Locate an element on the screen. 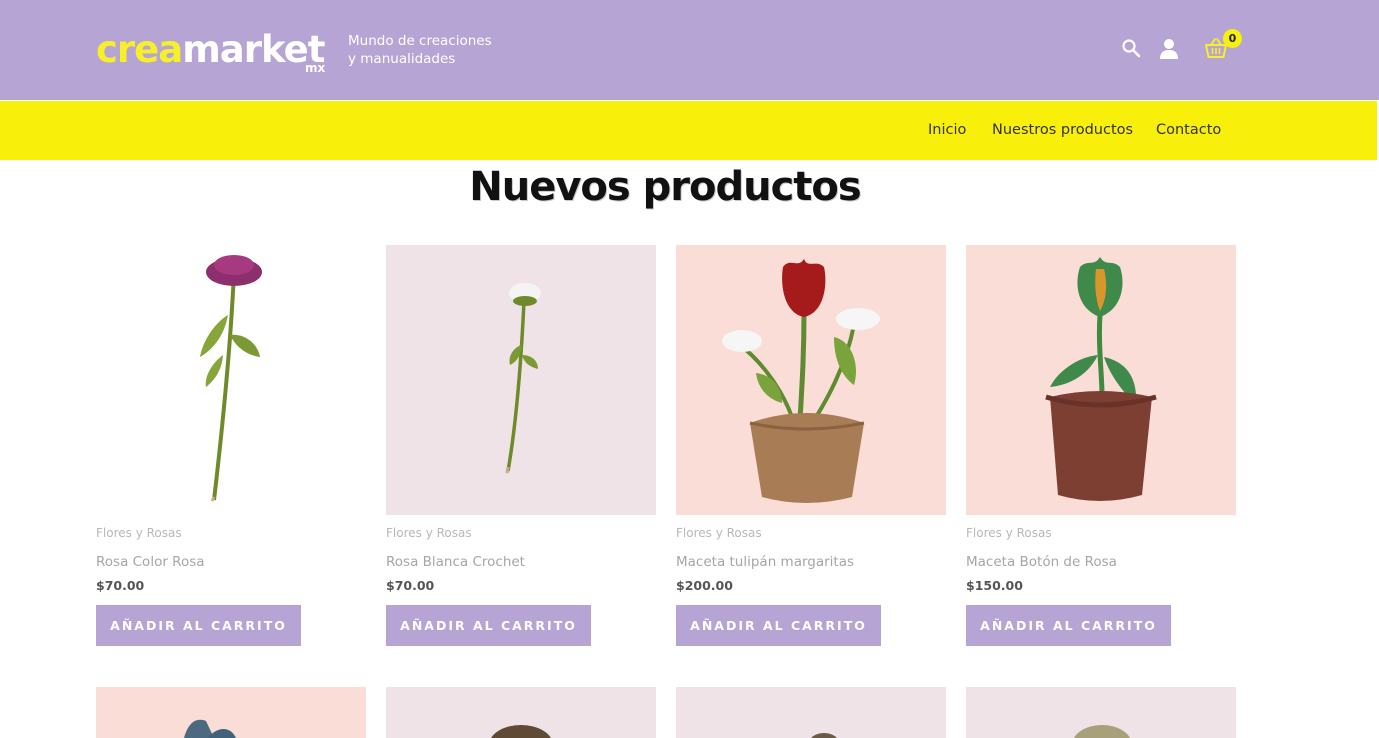 The width and height of the screenshot is (1379, 738). product-name: Rosa Blanca Crochet is located at coordinates (455, 562).